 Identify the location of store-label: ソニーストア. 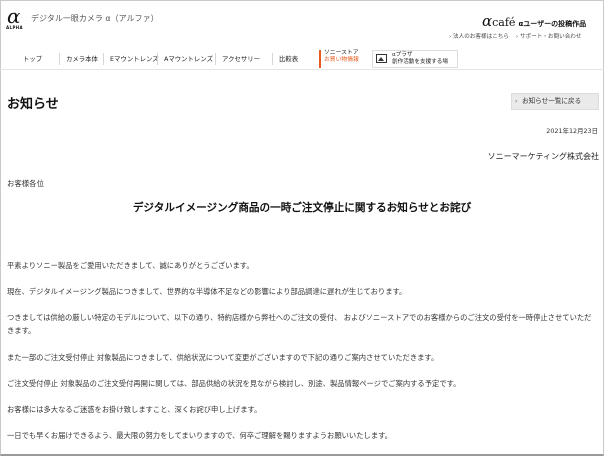
(341, 53).